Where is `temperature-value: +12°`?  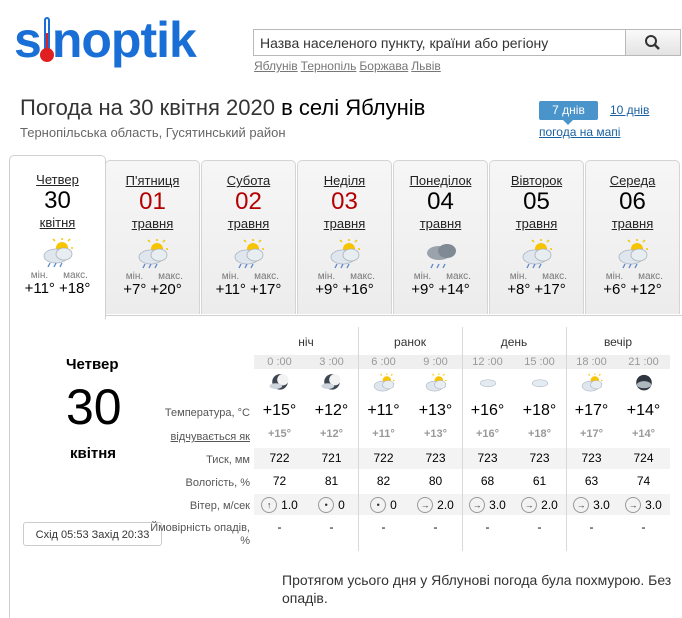
temperature-value: +12° is located at coordinates (331, 410).